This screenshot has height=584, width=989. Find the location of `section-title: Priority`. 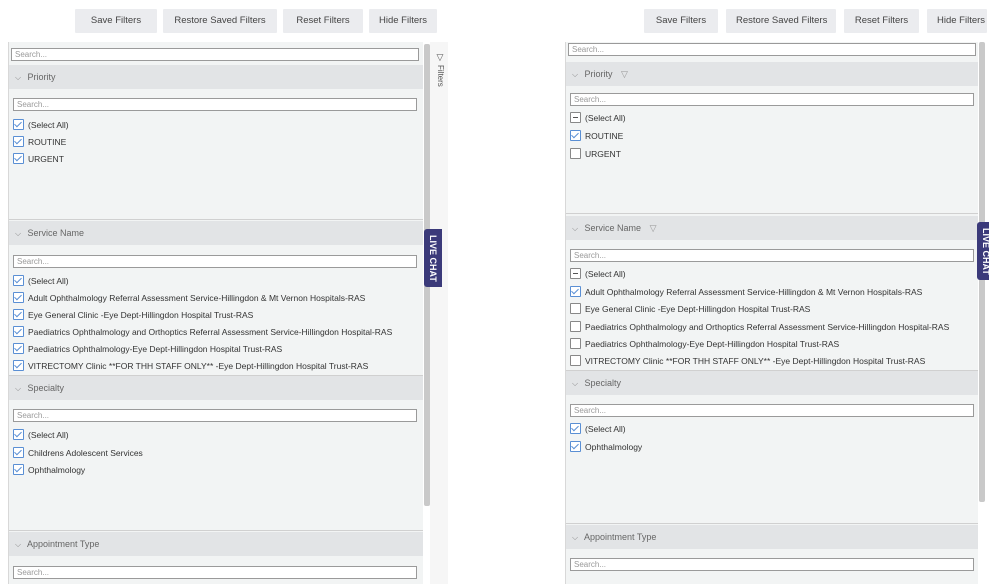

section-title: Priority is located at coordinates (598, 74).